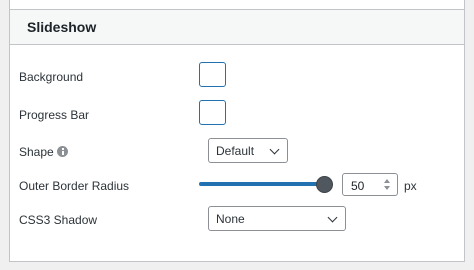 The image size is (474, 270). Describe the element at coordinates (36, 152) in the screenshot. I see `shape-label: Shape` at that location.